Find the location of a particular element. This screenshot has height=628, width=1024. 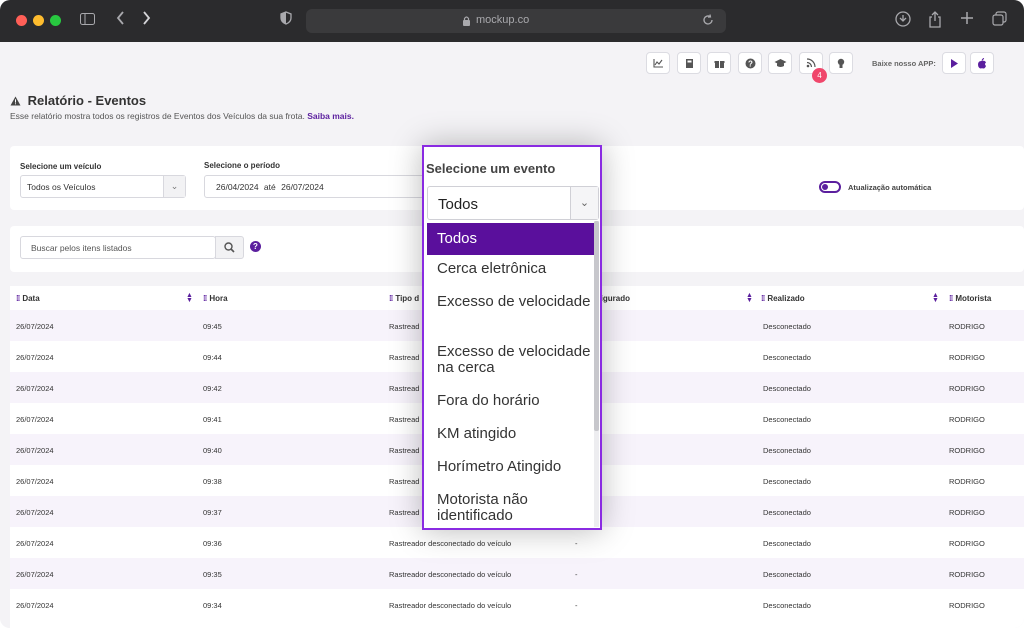

shield-icon is located at coordinates (286, 21).